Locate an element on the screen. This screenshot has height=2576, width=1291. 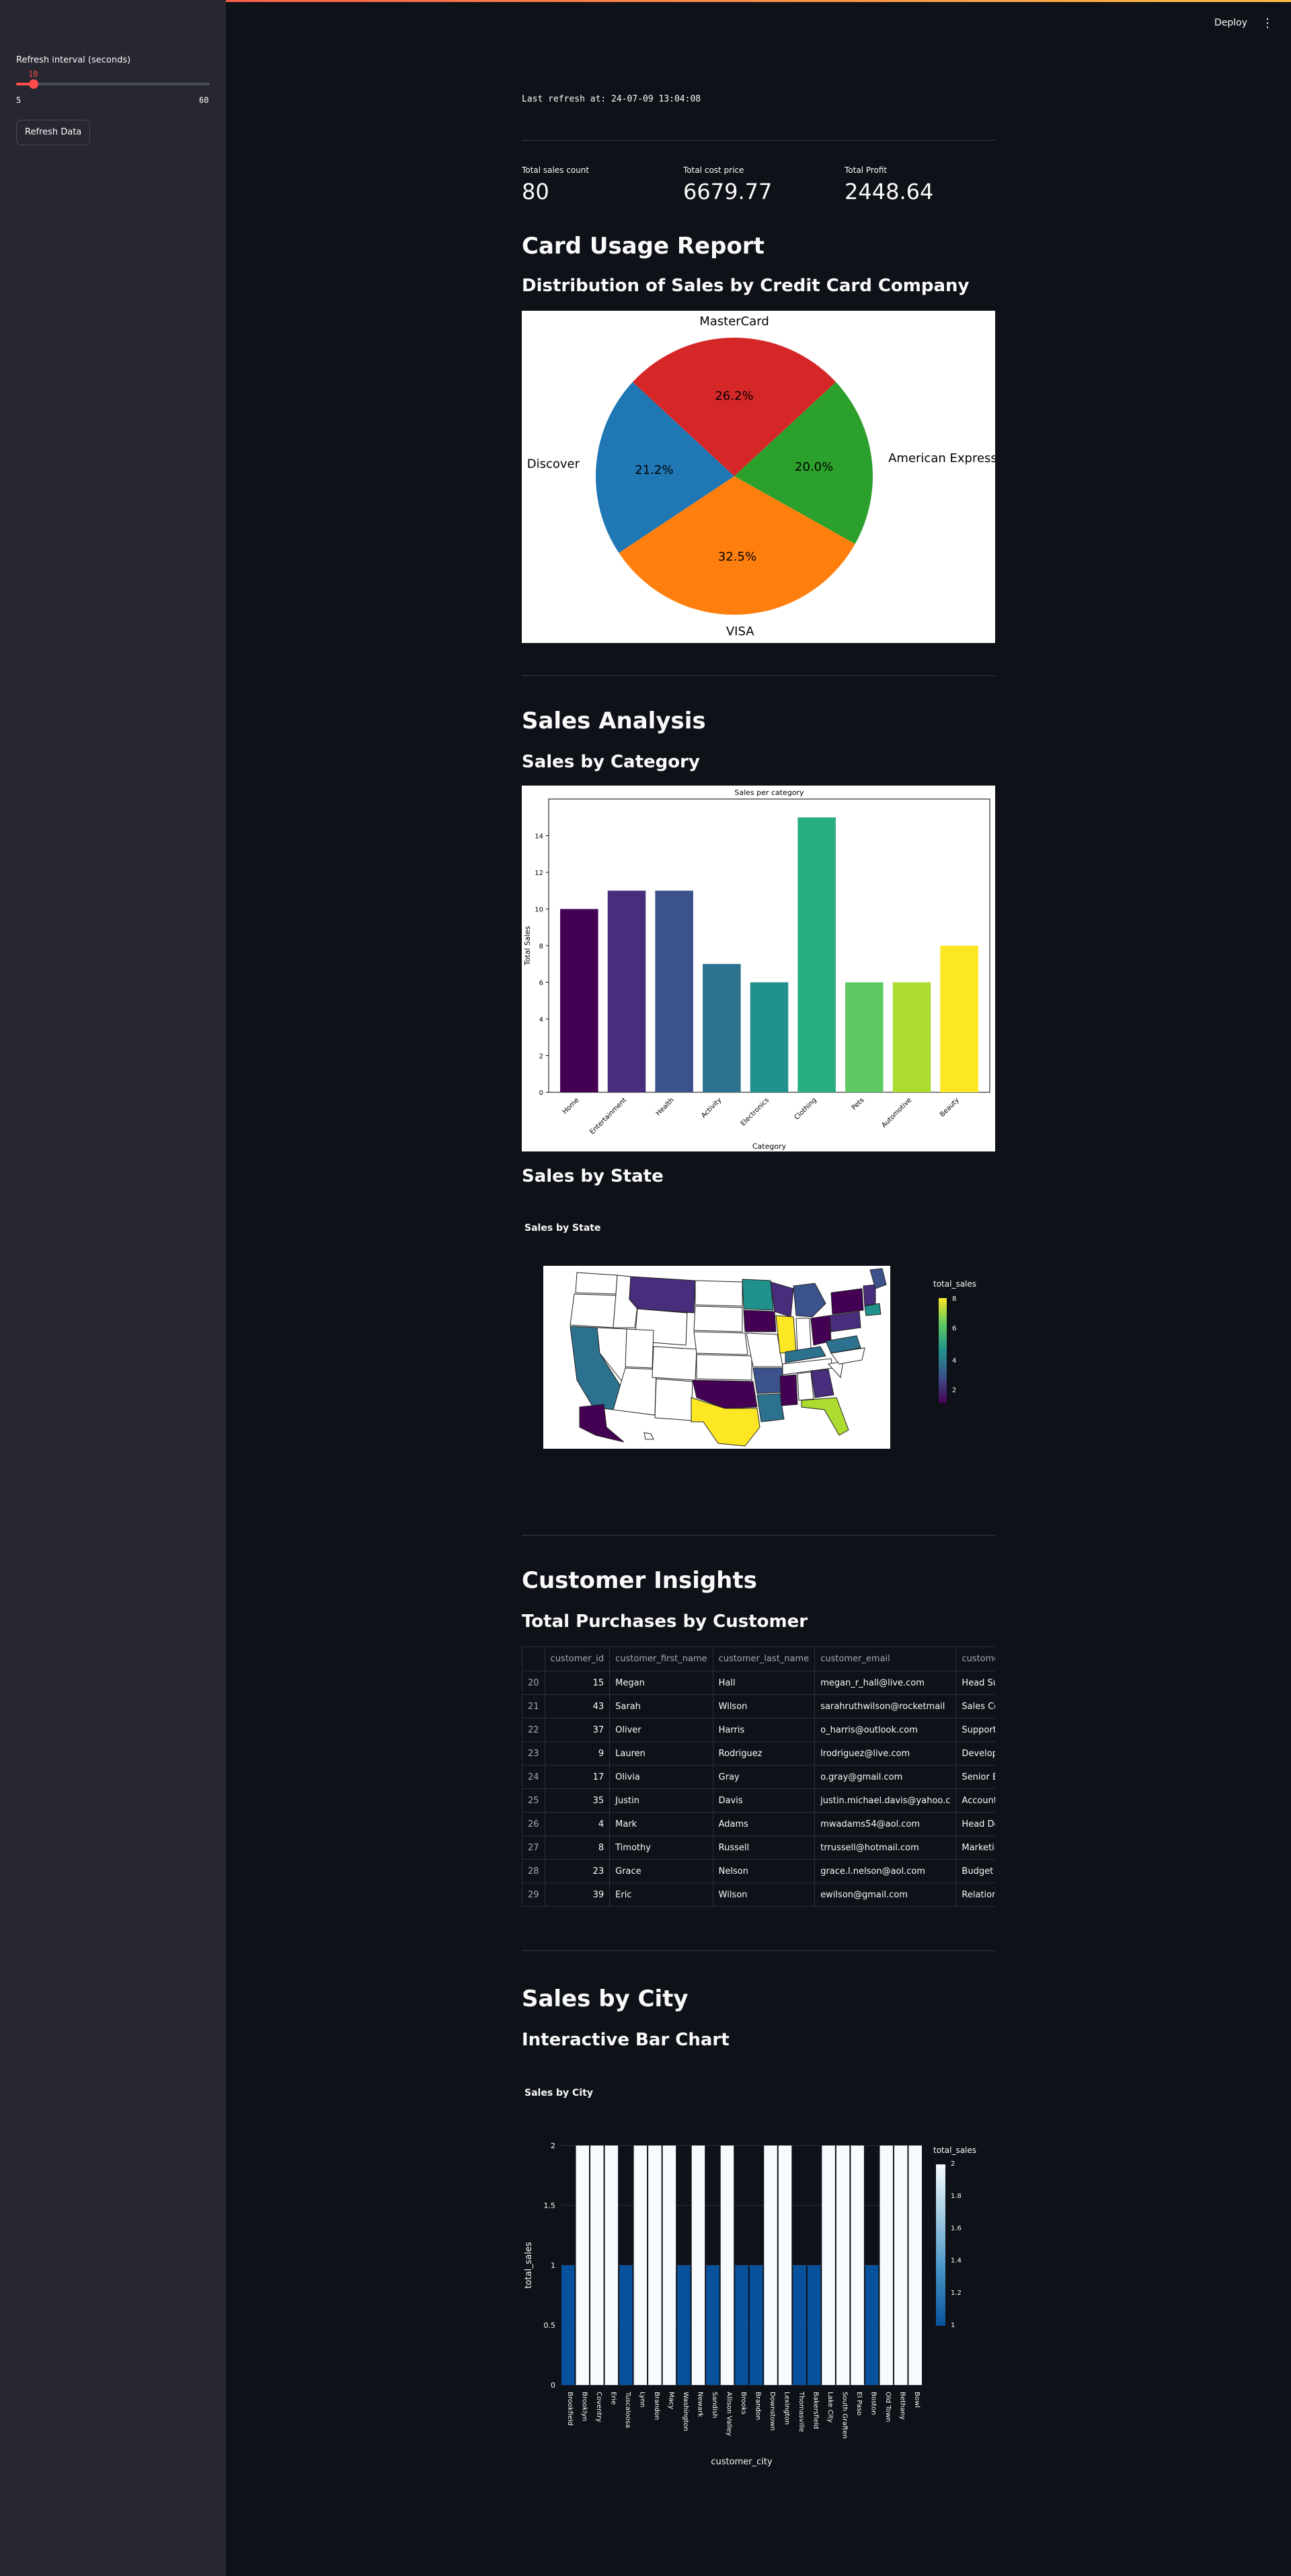
deploy-button: Deploy is located at coordinates (1230, 22).